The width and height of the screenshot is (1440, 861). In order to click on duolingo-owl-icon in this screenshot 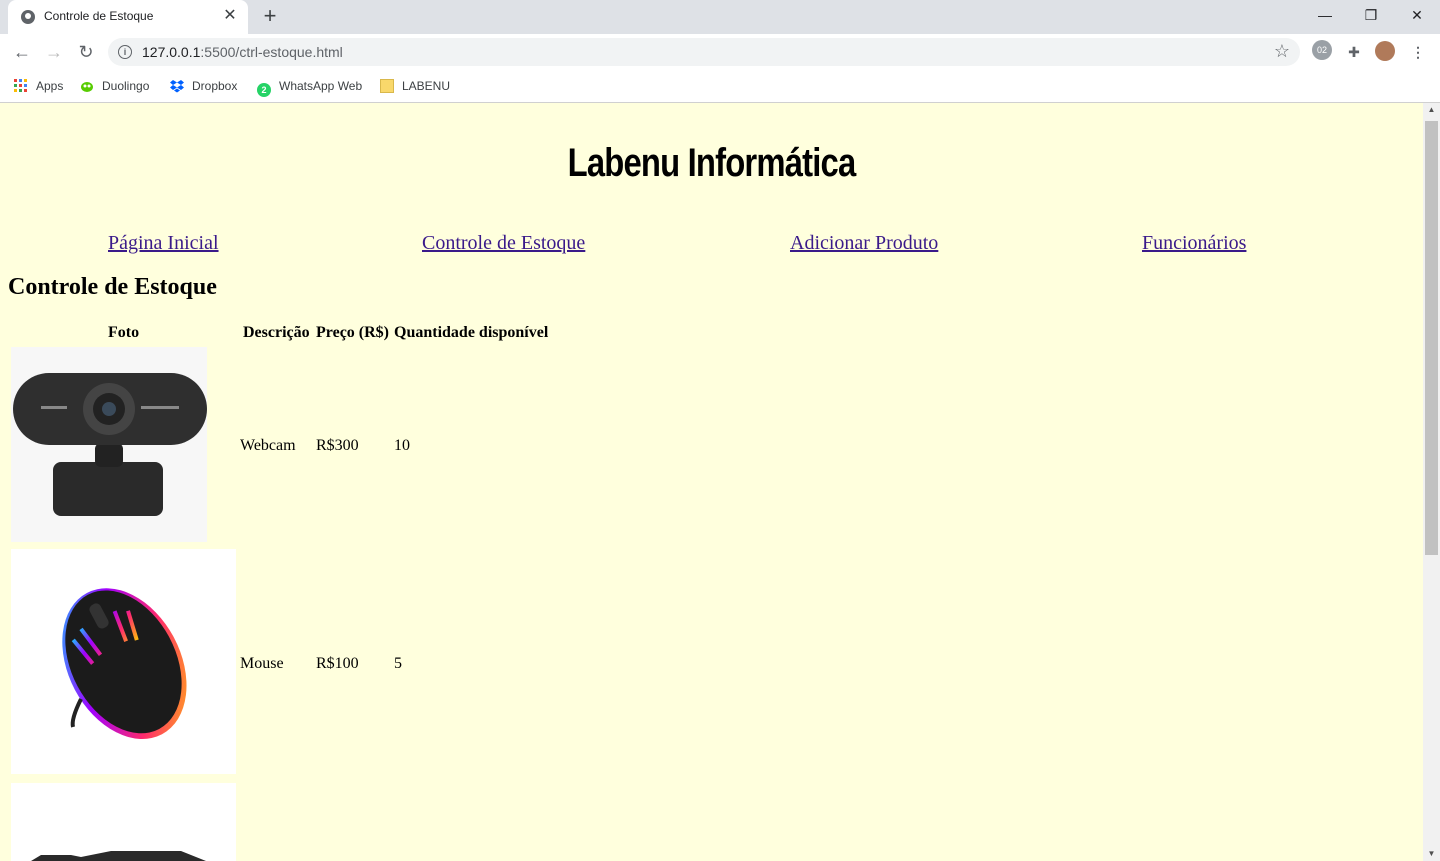, I will do `click(87, 87)`.